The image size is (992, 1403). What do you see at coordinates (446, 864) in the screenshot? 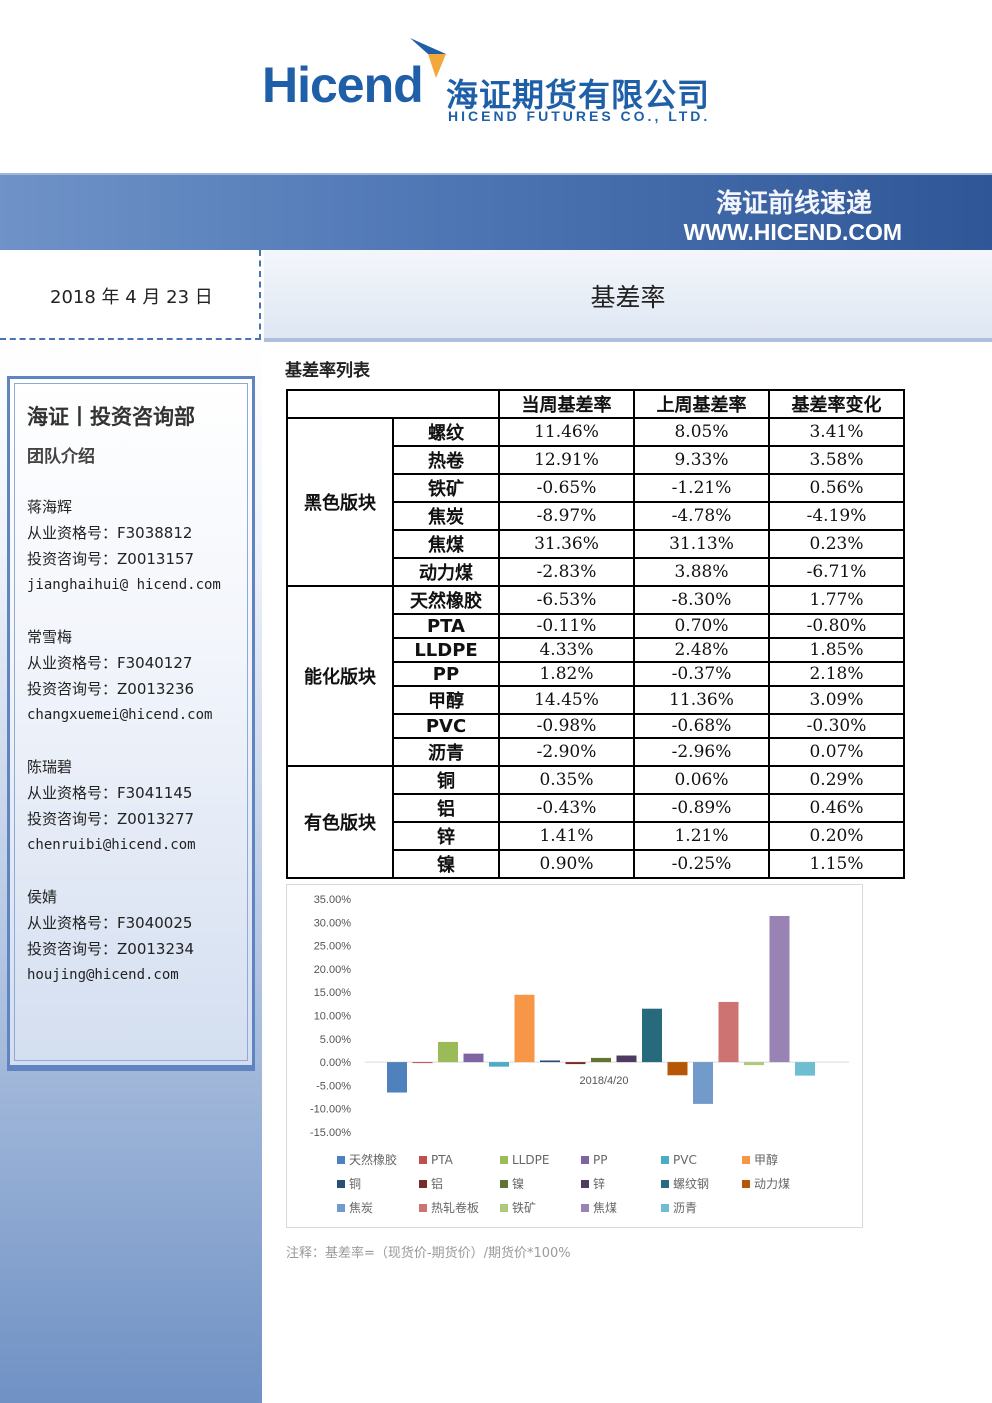
I see `product-name: 镍` at bounding box center [446, 864].